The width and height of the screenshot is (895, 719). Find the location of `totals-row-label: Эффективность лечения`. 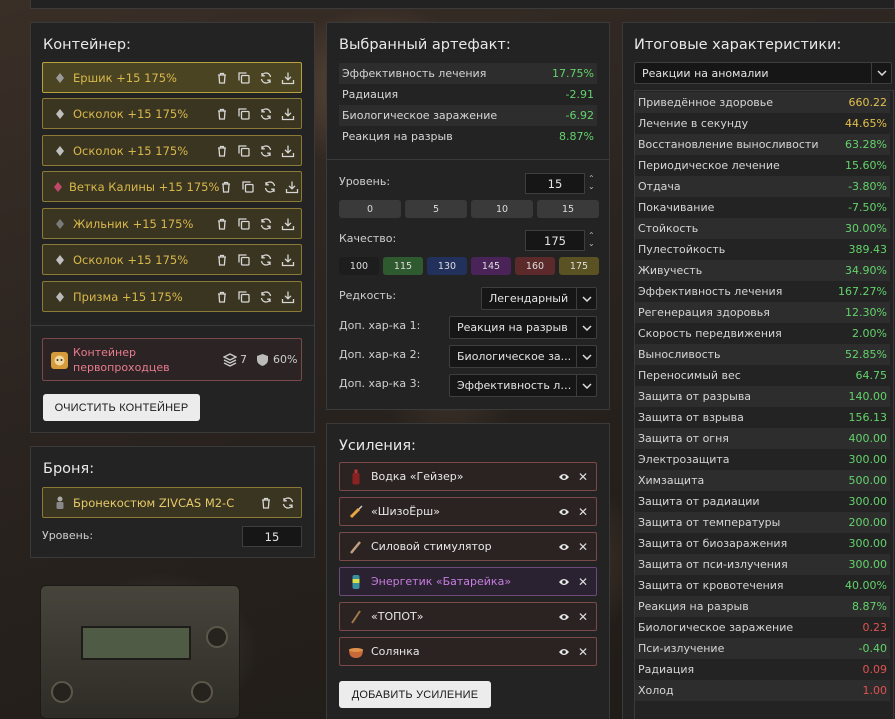

totals-row-label: Эффективность лечения is located at coordinates (710, 291).